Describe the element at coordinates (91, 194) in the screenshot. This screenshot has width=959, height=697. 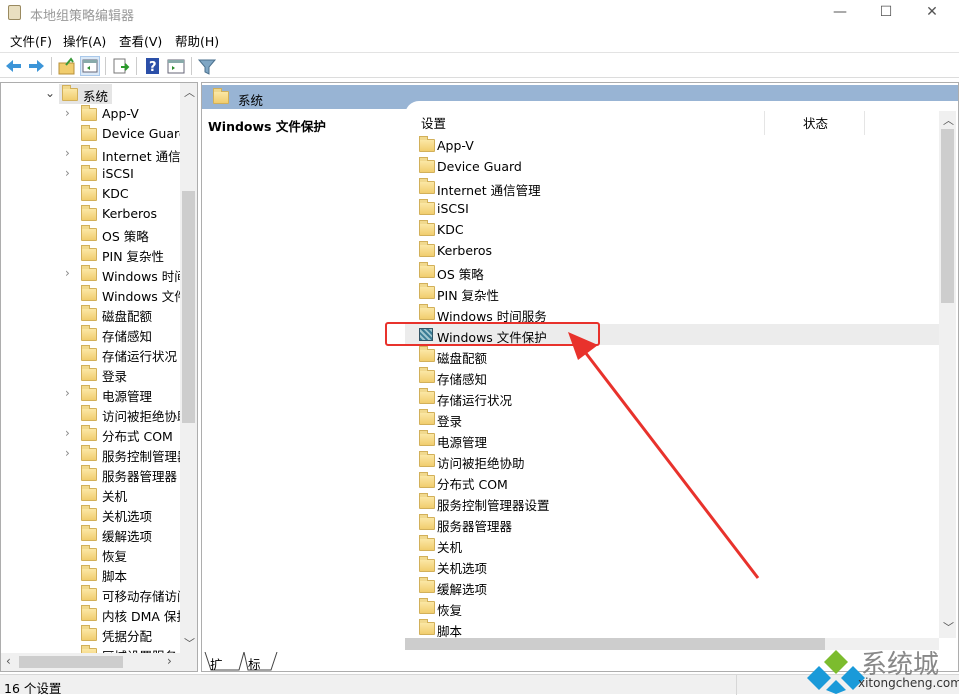
I see `tree-item: KDC` at that location.